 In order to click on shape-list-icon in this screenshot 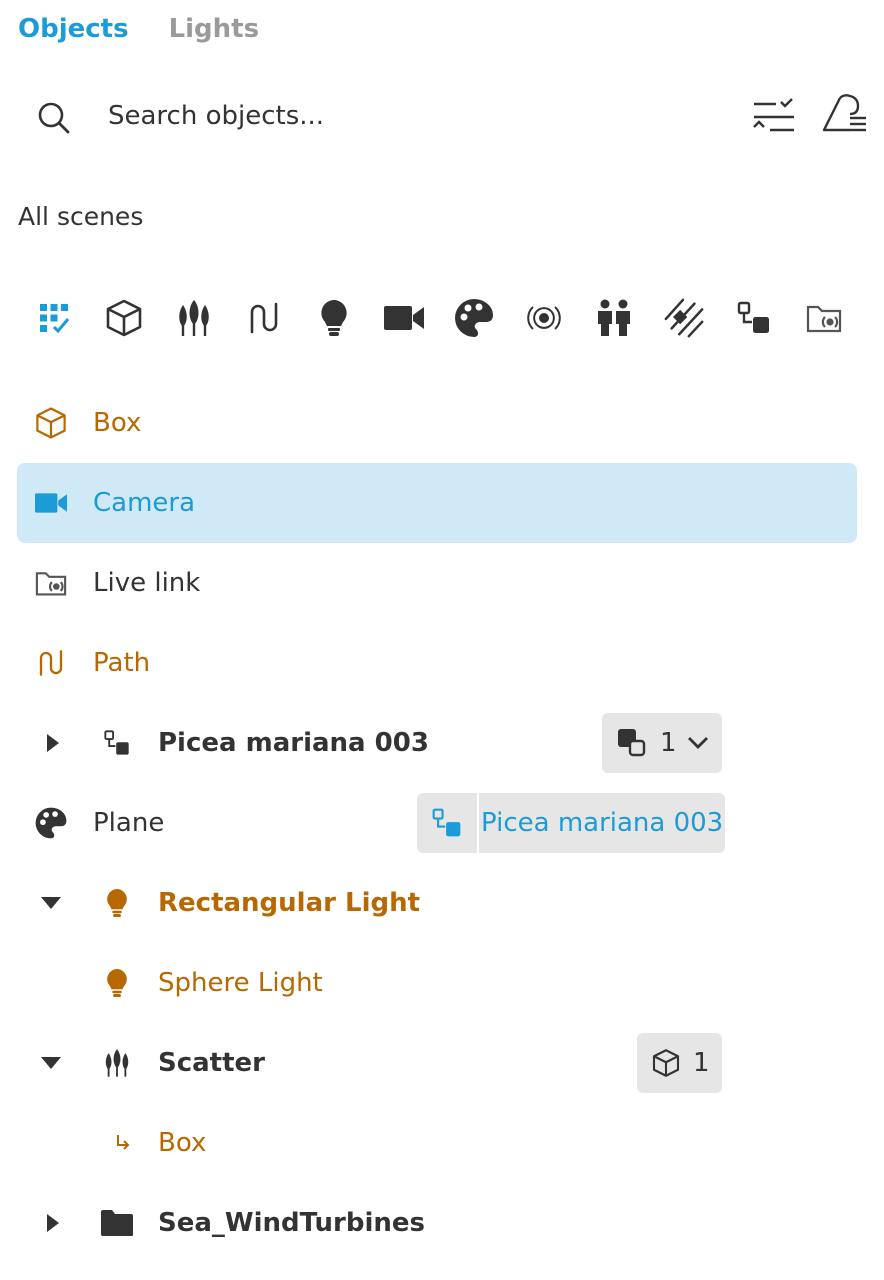, I will do `click(845, 115)`.